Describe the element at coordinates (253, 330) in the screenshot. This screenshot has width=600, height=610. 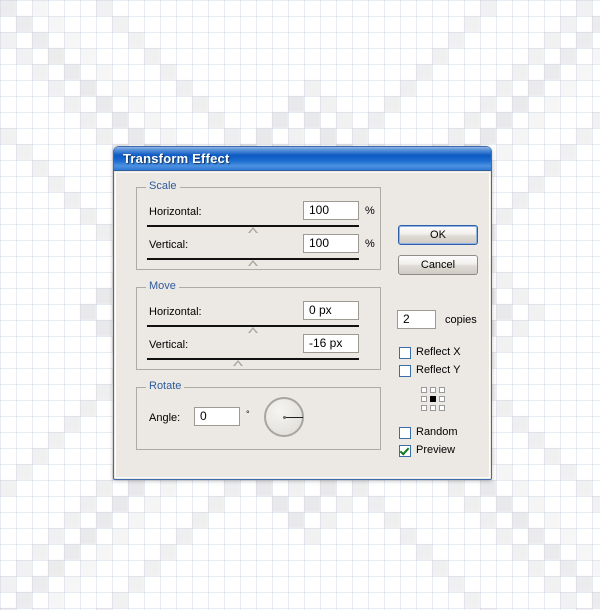
I see `move-horizontal-slider-thumb` at that location.